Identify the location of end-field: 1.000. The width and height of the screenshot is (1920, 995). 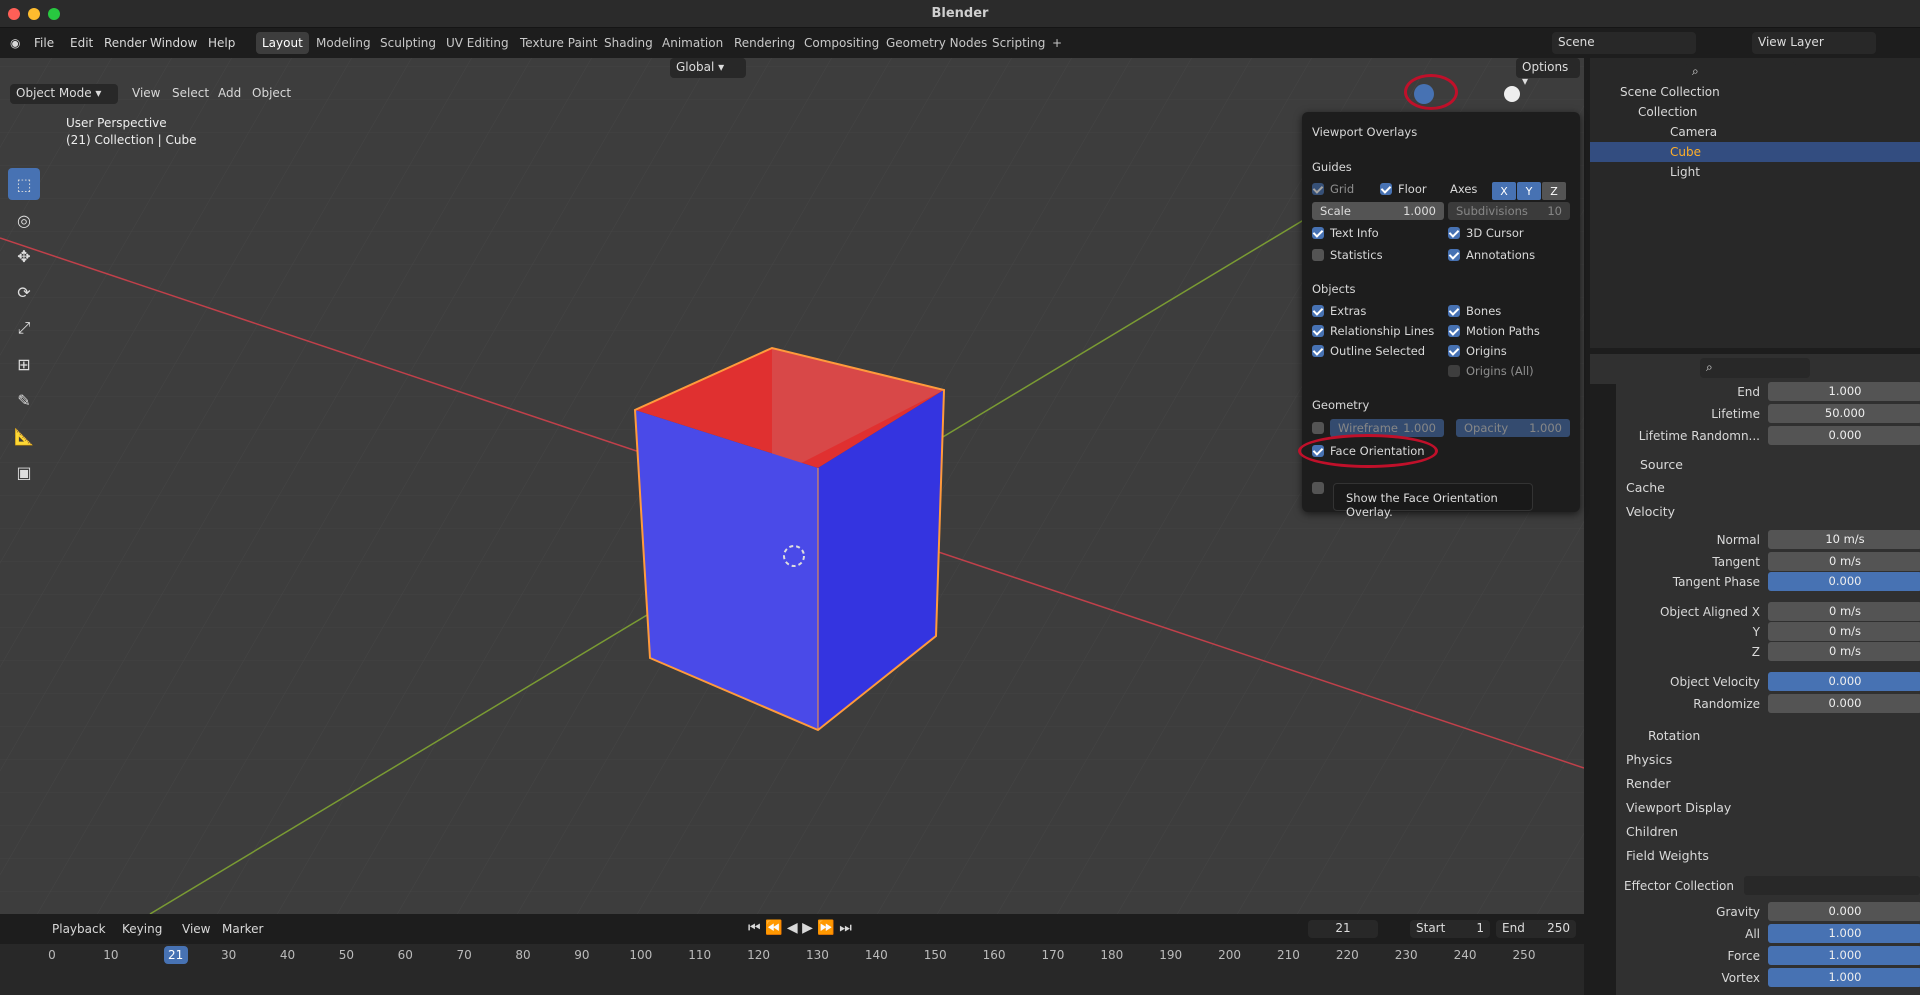
(1844, 391).